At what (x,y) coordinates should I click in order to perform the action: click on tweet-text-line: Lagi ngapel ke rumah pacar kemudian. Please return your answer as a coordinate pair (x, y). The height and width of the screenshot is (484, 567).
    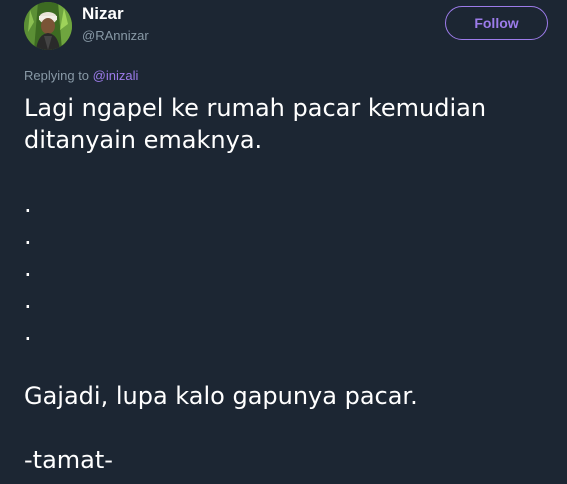
    Looking at the image, I should click on (255, 108).